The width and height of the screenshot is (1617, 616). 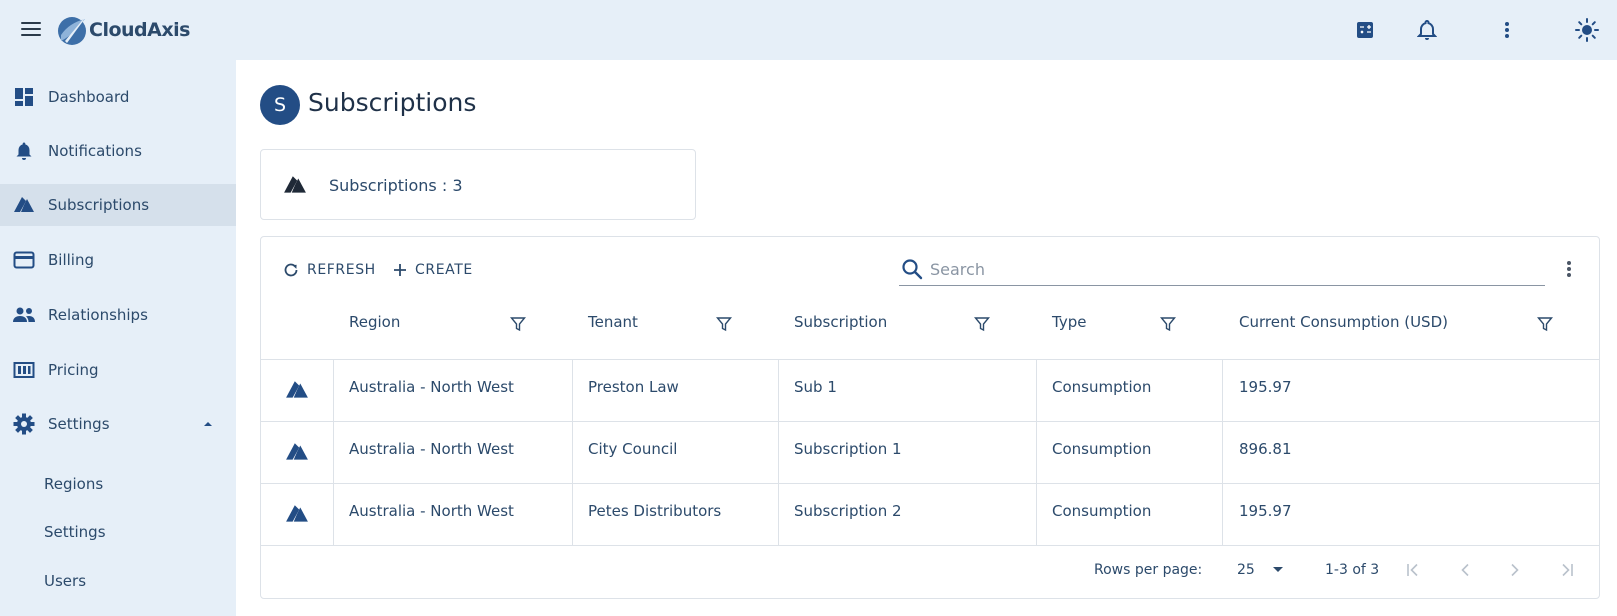 I want to click on sidebar-item-label: Subscriptions, so click(x=99, y=205).